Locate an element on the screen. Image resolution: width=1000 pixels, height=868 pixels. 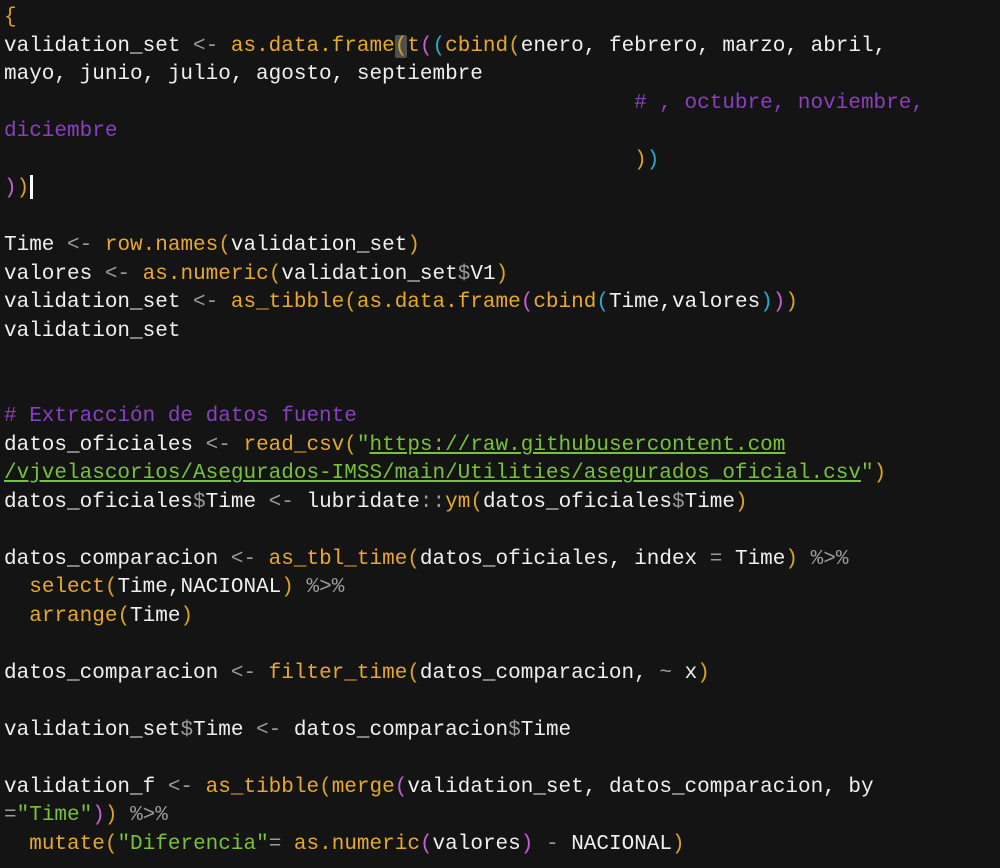
code-line: { is located at coordinates (10, 18).